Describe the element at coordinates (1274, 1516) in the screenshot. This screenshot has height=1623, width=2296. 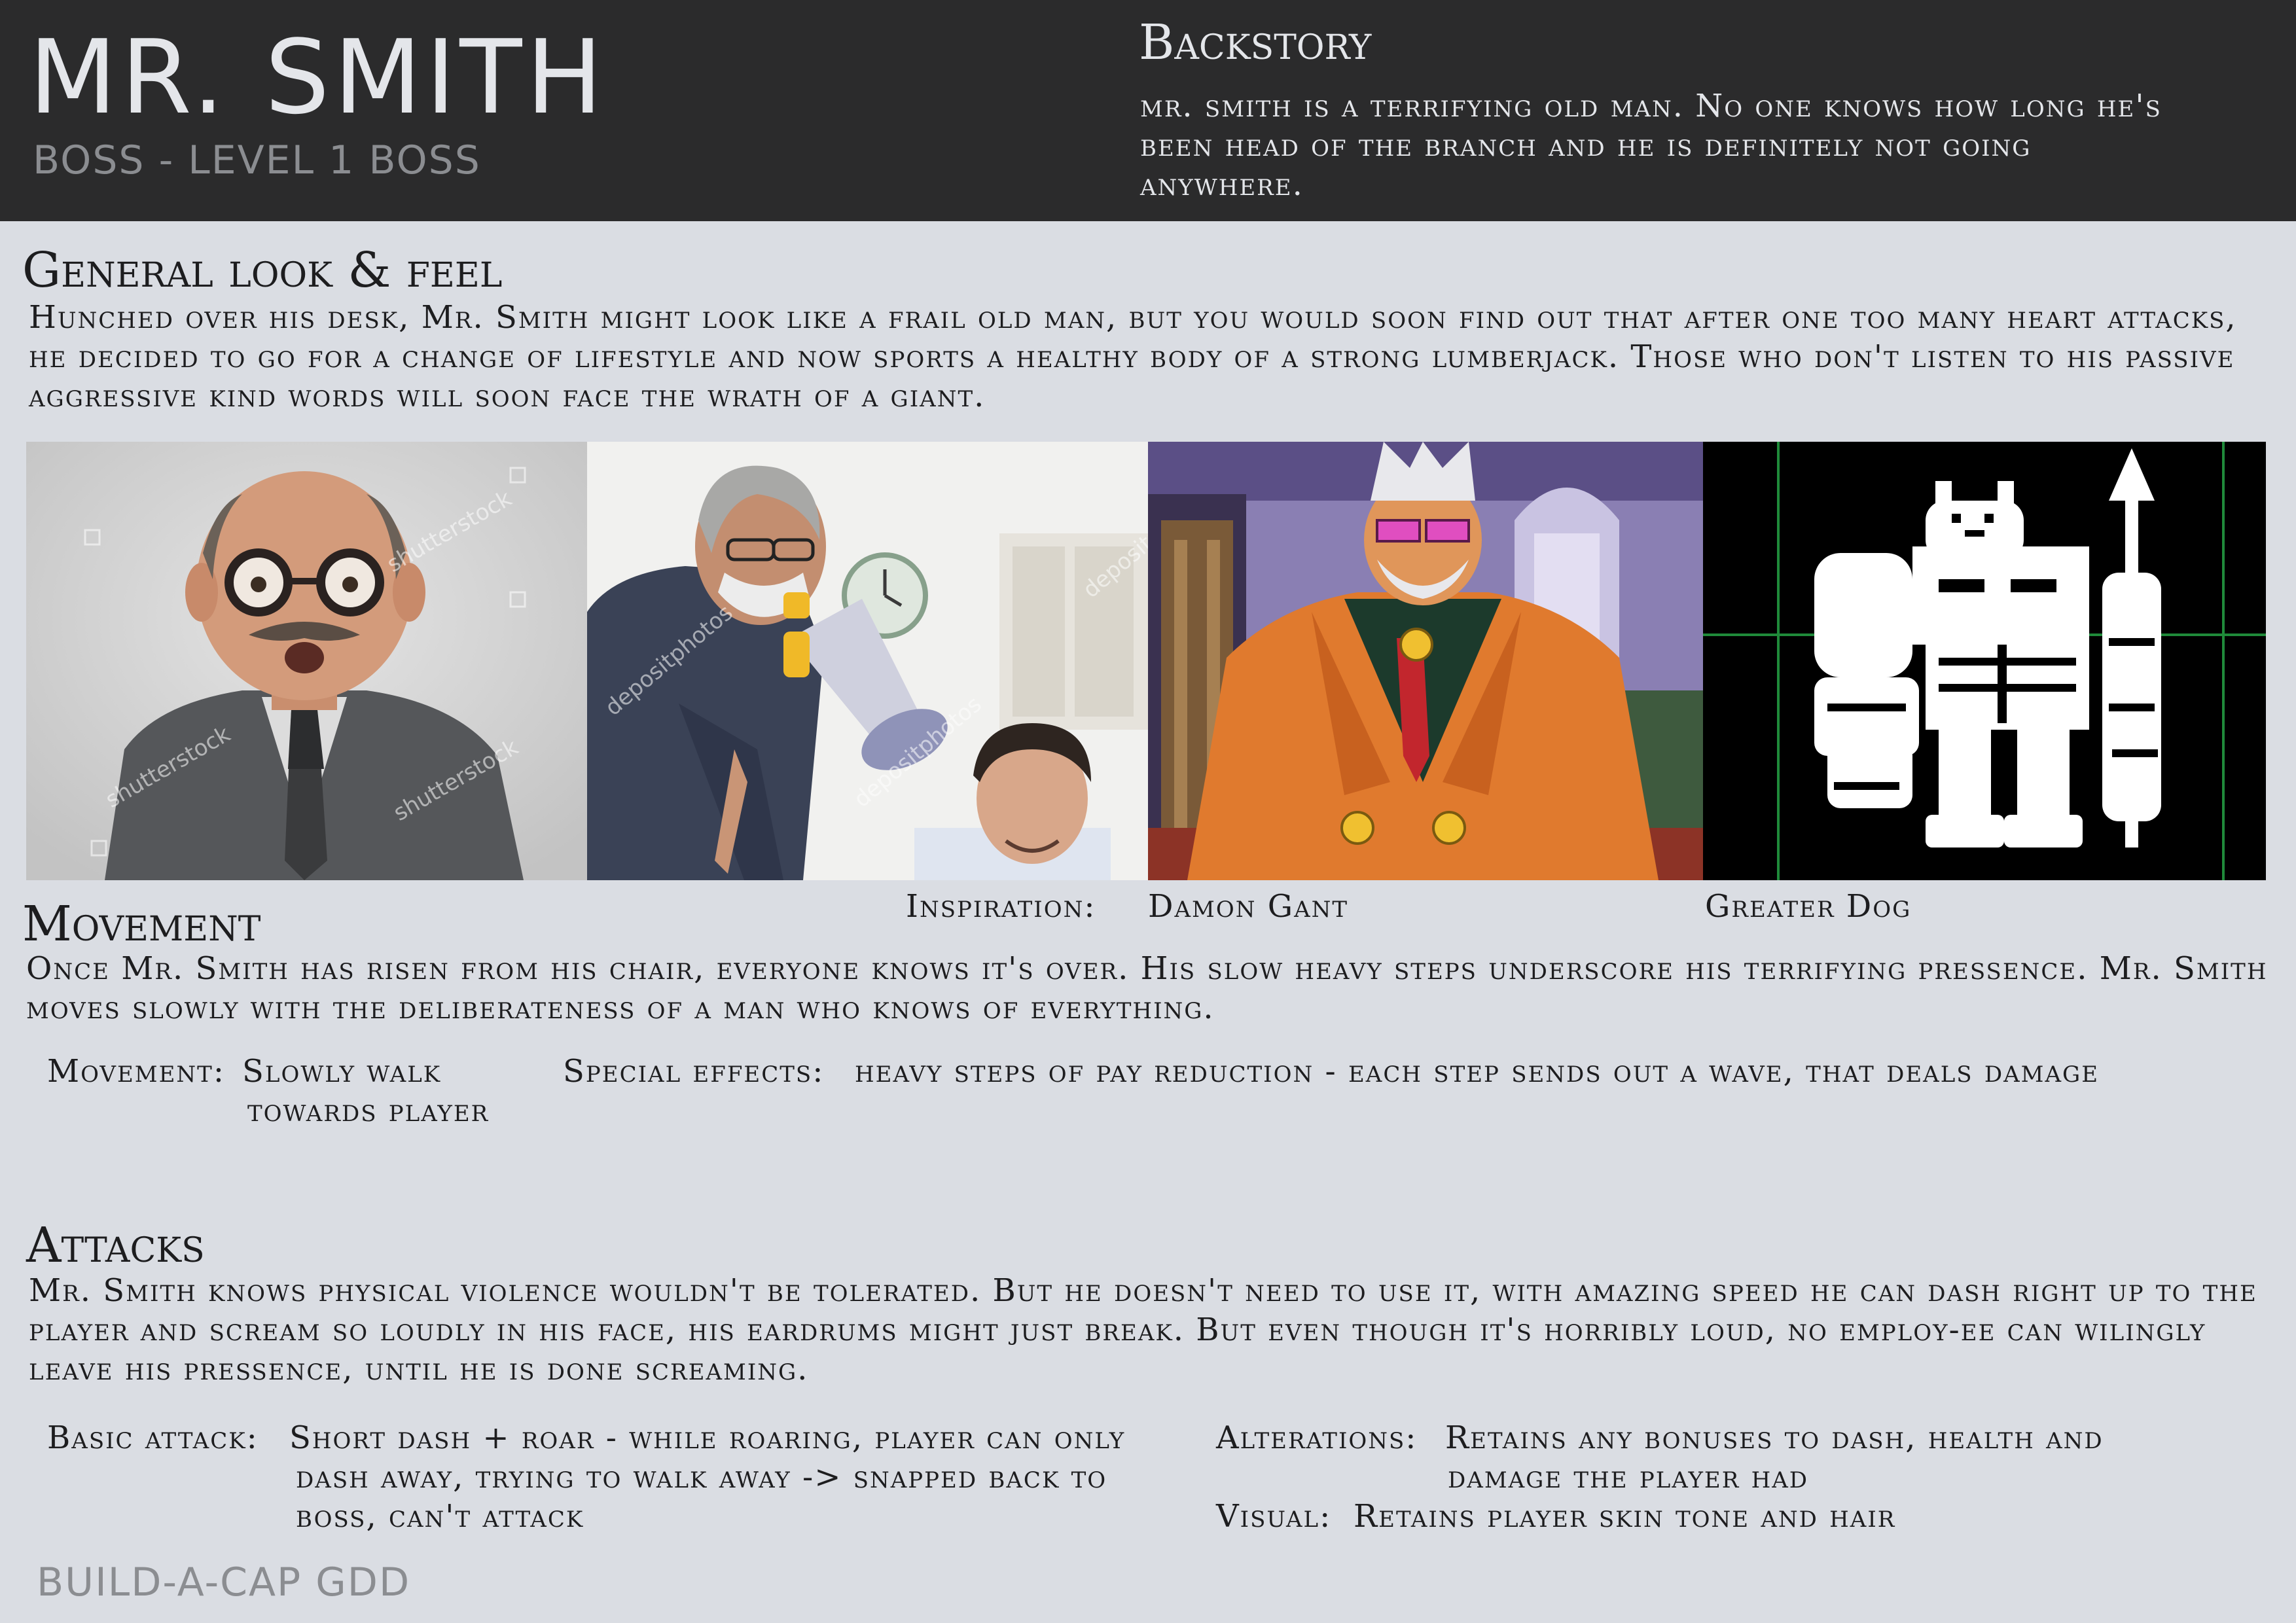
I see `visual-label: Visual:` at that location.